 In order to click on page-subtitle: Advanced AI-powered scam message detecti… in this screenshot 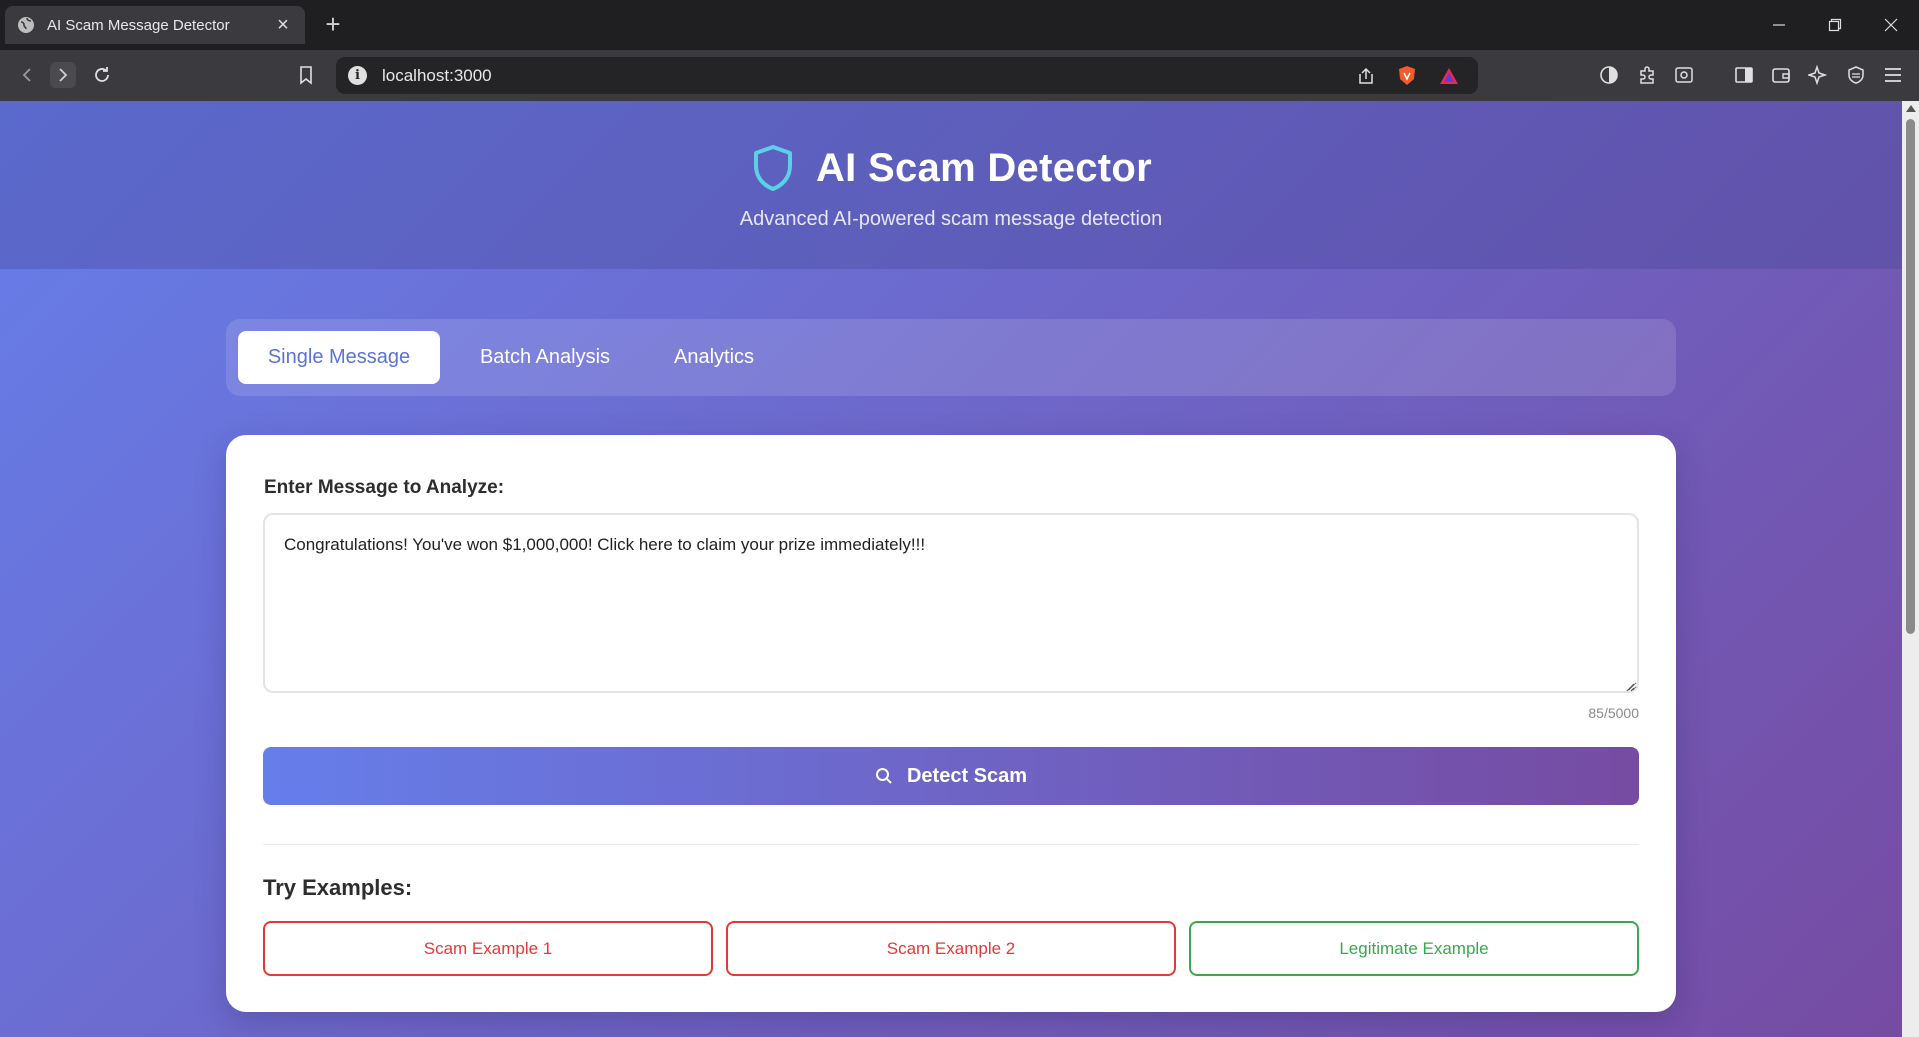, I will do `click(951, 219)`.